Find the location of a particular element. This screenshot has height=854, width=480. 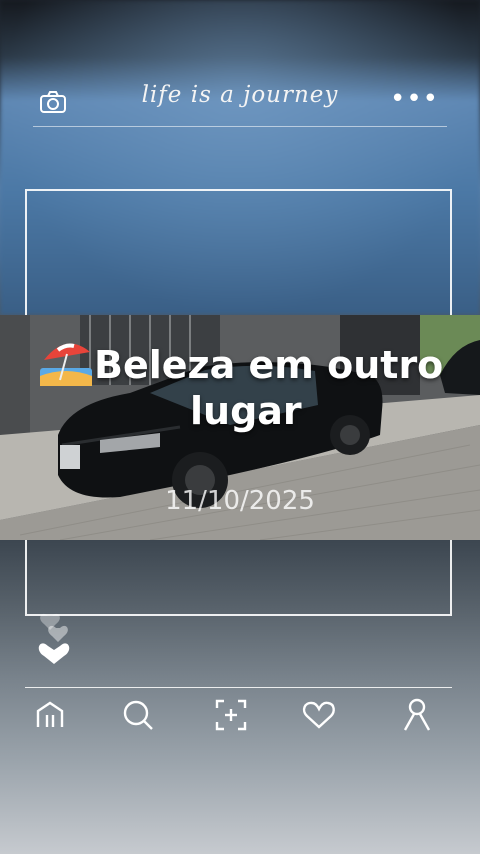

heart-icon is located at coordinates (318, 715).